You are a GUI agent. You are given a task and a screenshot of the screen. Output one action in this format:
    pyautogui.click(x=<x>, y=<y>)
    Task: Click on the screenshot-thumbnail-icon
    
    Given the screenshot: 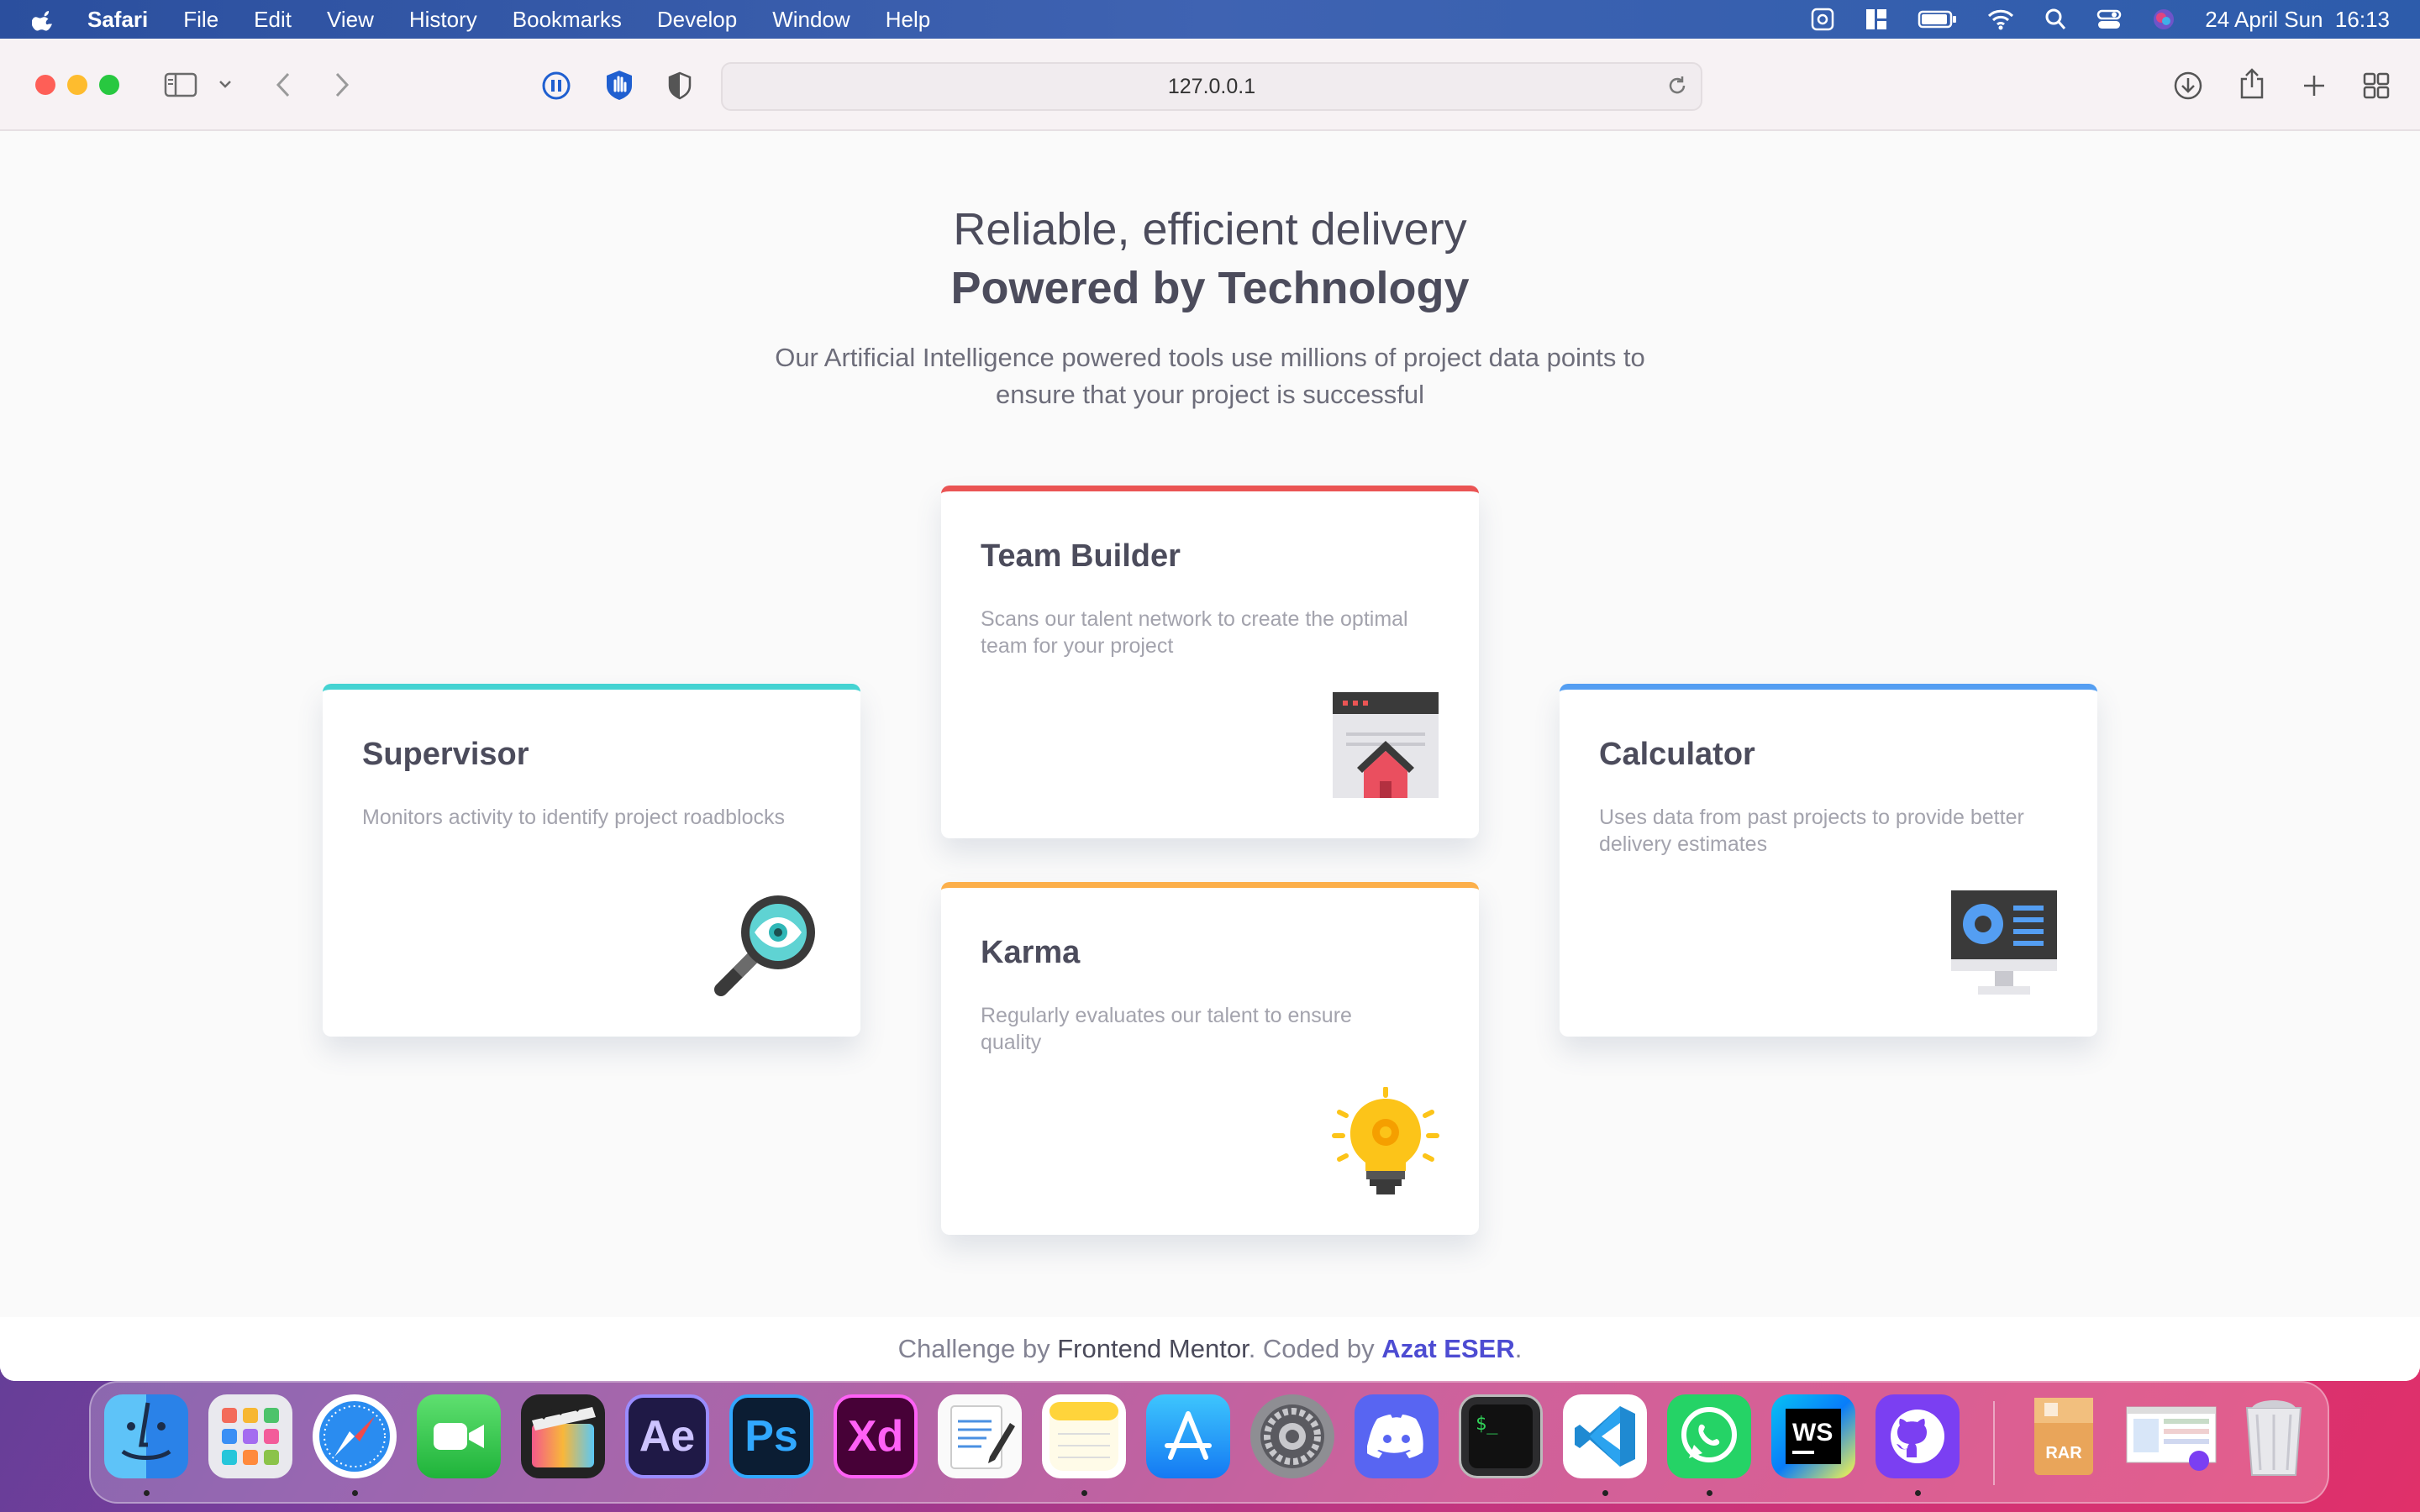 What is the action you would take?
    pyautogui.click(x=2171, y=1438)
    